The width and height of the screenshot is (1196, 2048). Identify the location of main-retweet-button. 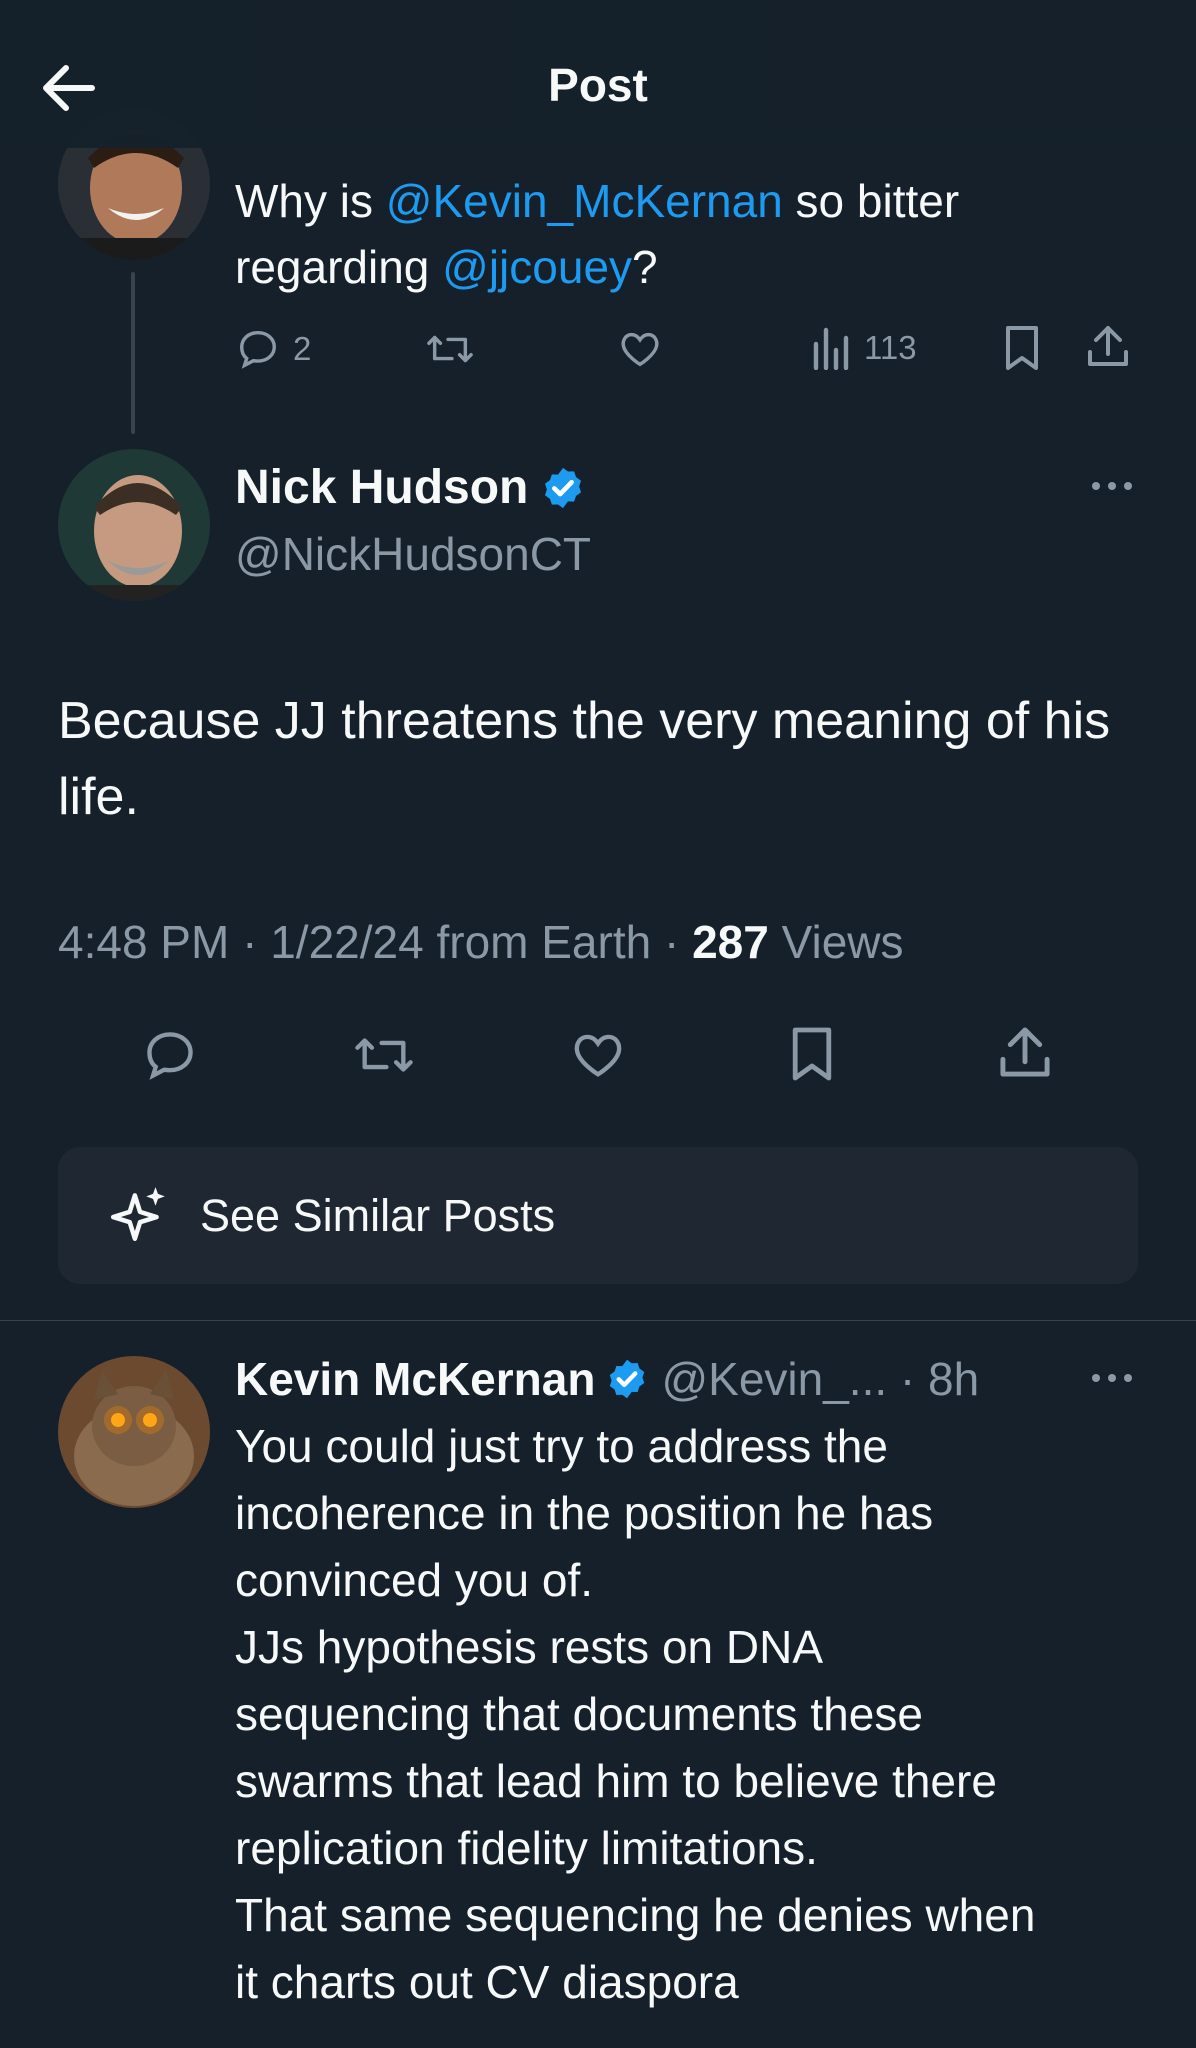
(384, 1055).